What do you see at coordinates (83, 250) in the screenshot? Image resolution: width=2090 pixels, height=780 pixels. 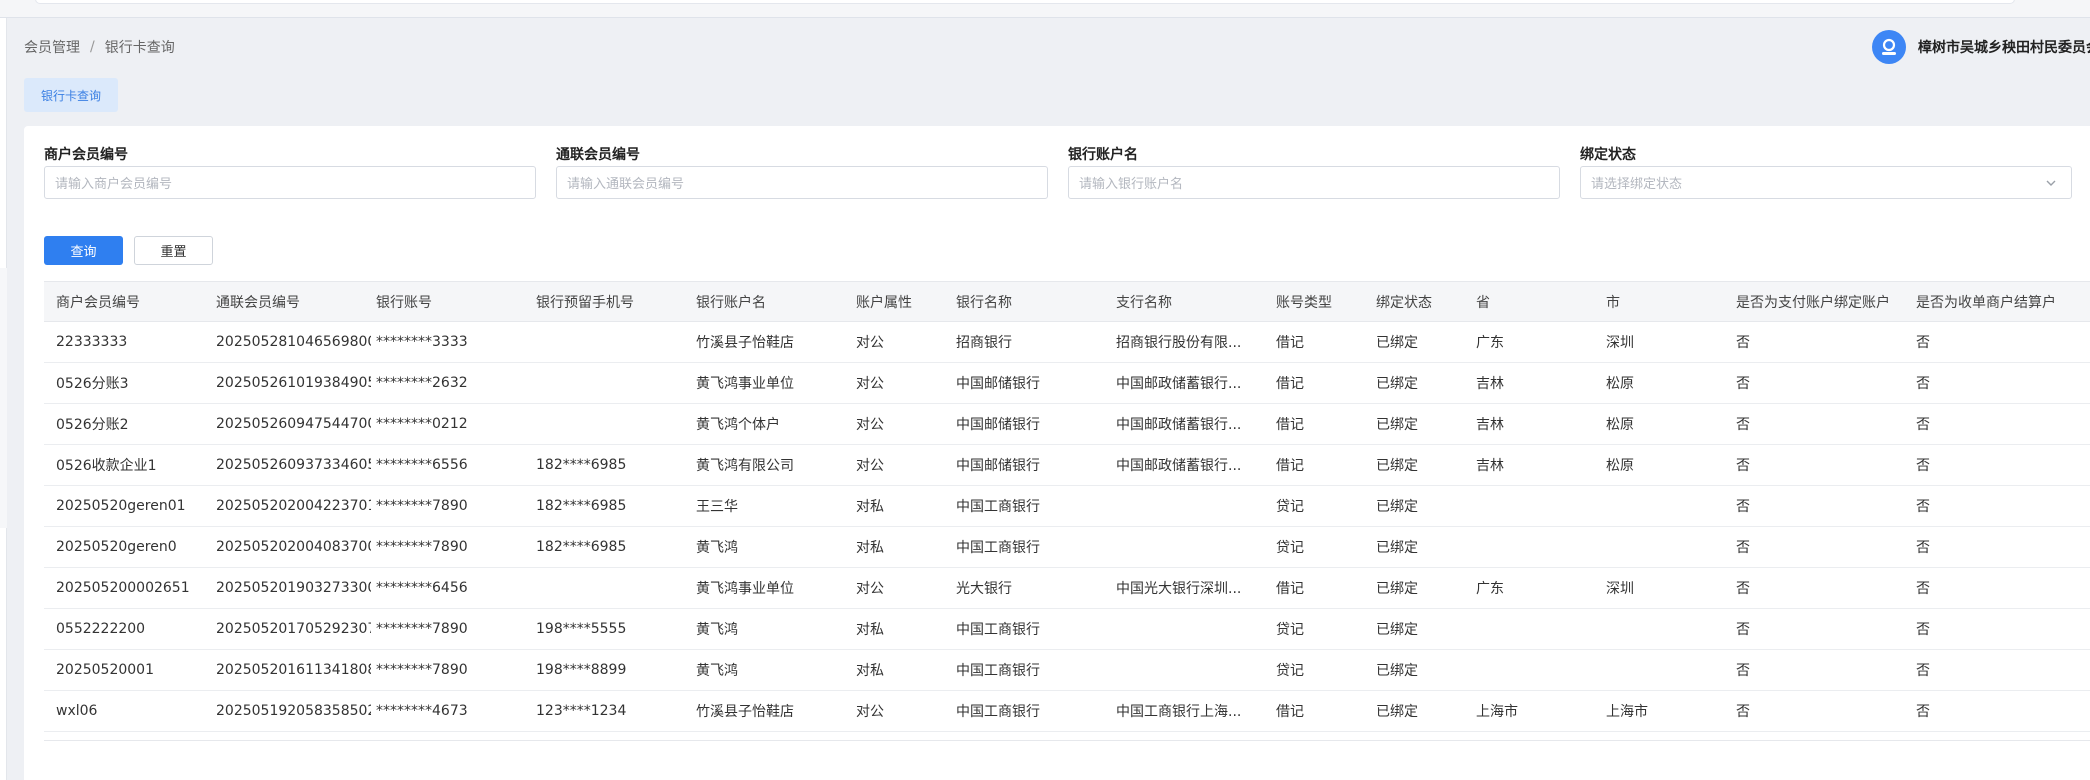 I see `query-button: 查询` at bounding box center [83, 250].